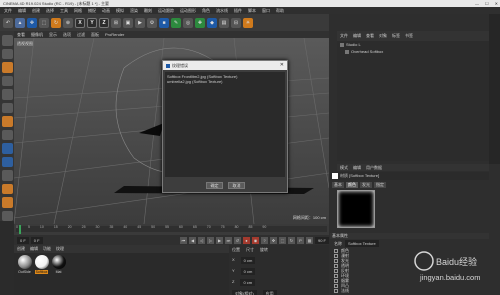 This screenshot has width=500, height=295. What do you see at coordinates (237, 240) in the screenshot?
I see `loop-icon: ↺` at bounding box center [237, 240].